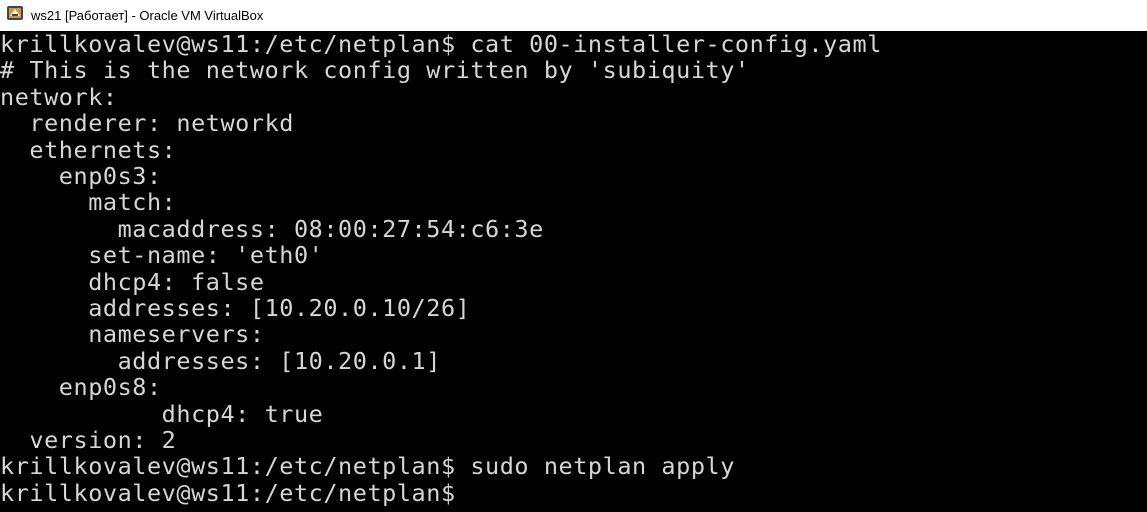 This screenshot has width=1147, height=512. I want to click on terminal-line: addresses: [10.20.0.1], so click(220, 360).